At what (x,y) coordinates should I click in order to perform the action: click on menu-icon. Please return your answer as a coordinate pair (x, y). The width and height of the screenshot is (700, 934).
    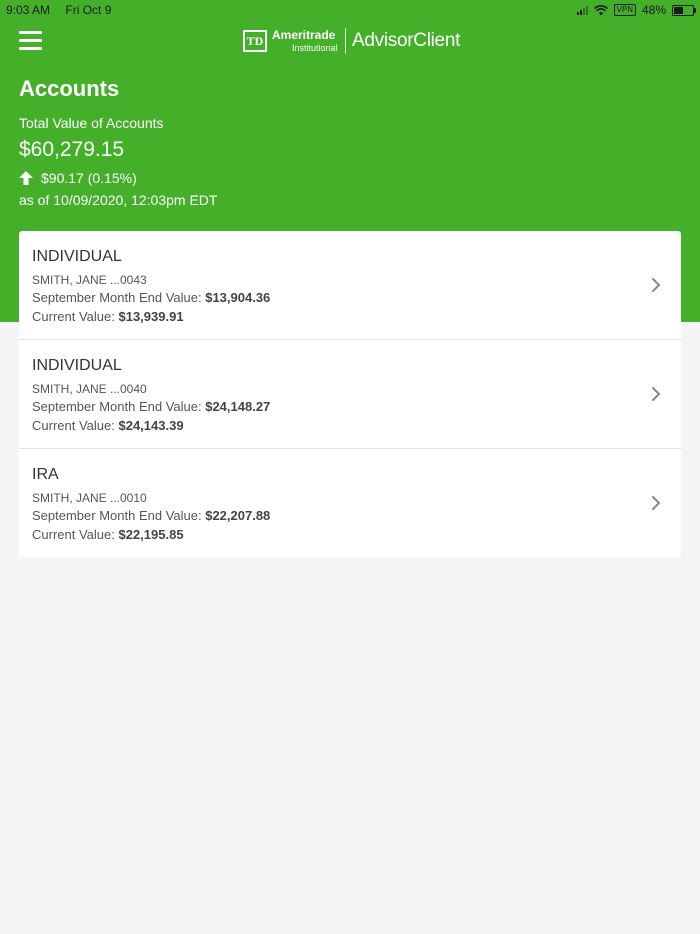
    Looking at the image, I should click on (30, 40).